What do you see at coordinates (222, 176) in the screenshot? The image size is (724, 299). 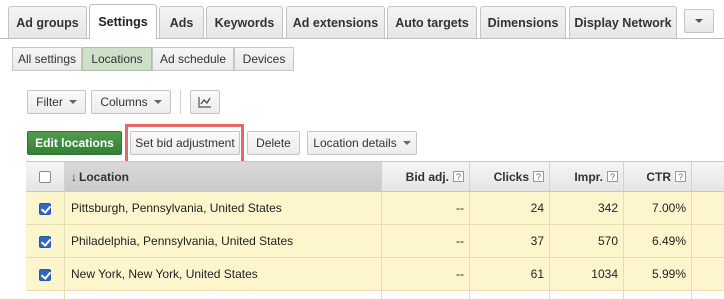 I see `column-header-location: ↓ Location` at bounding box center [222, 176].